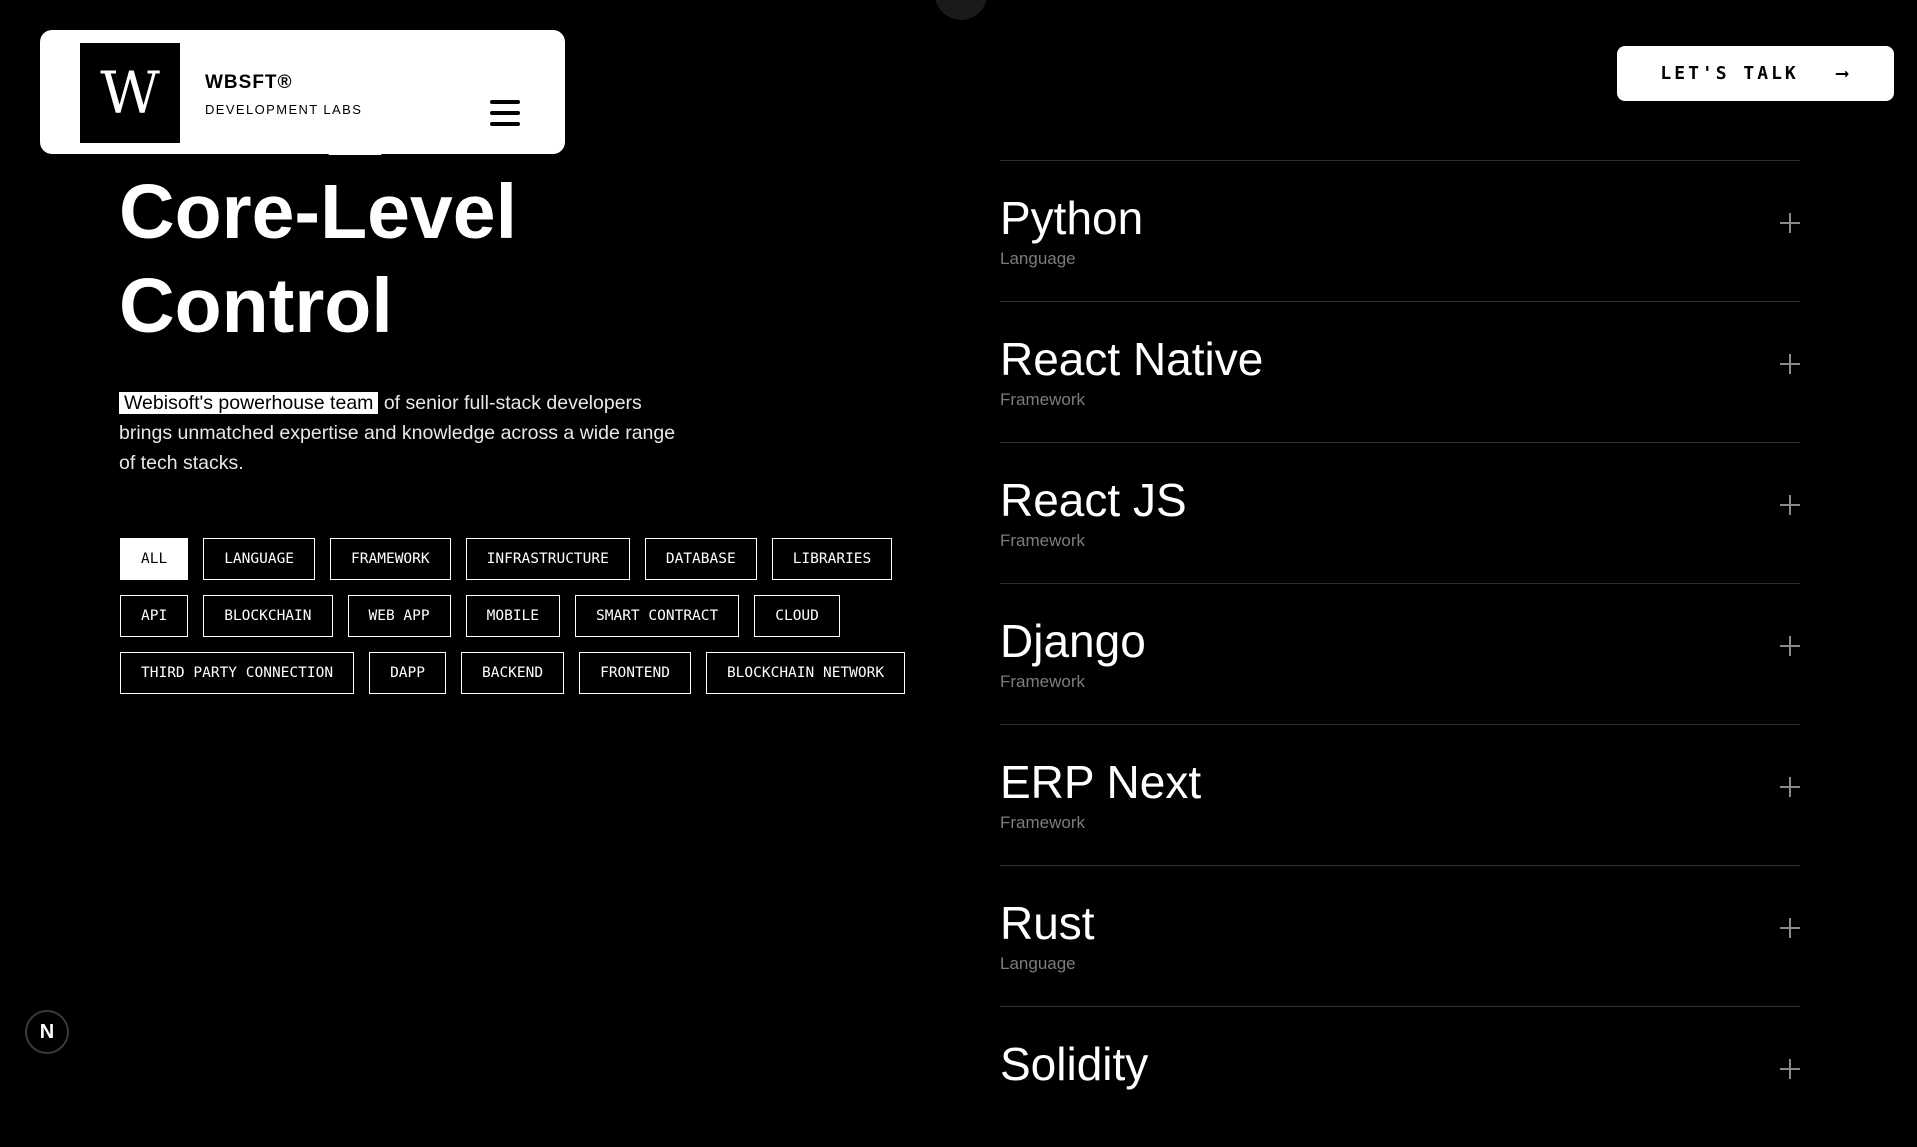 This screenshot has height=1147, width=1917. I want to click on intro-highlight: Webisoft's powerhouse team, so click(249, 403).